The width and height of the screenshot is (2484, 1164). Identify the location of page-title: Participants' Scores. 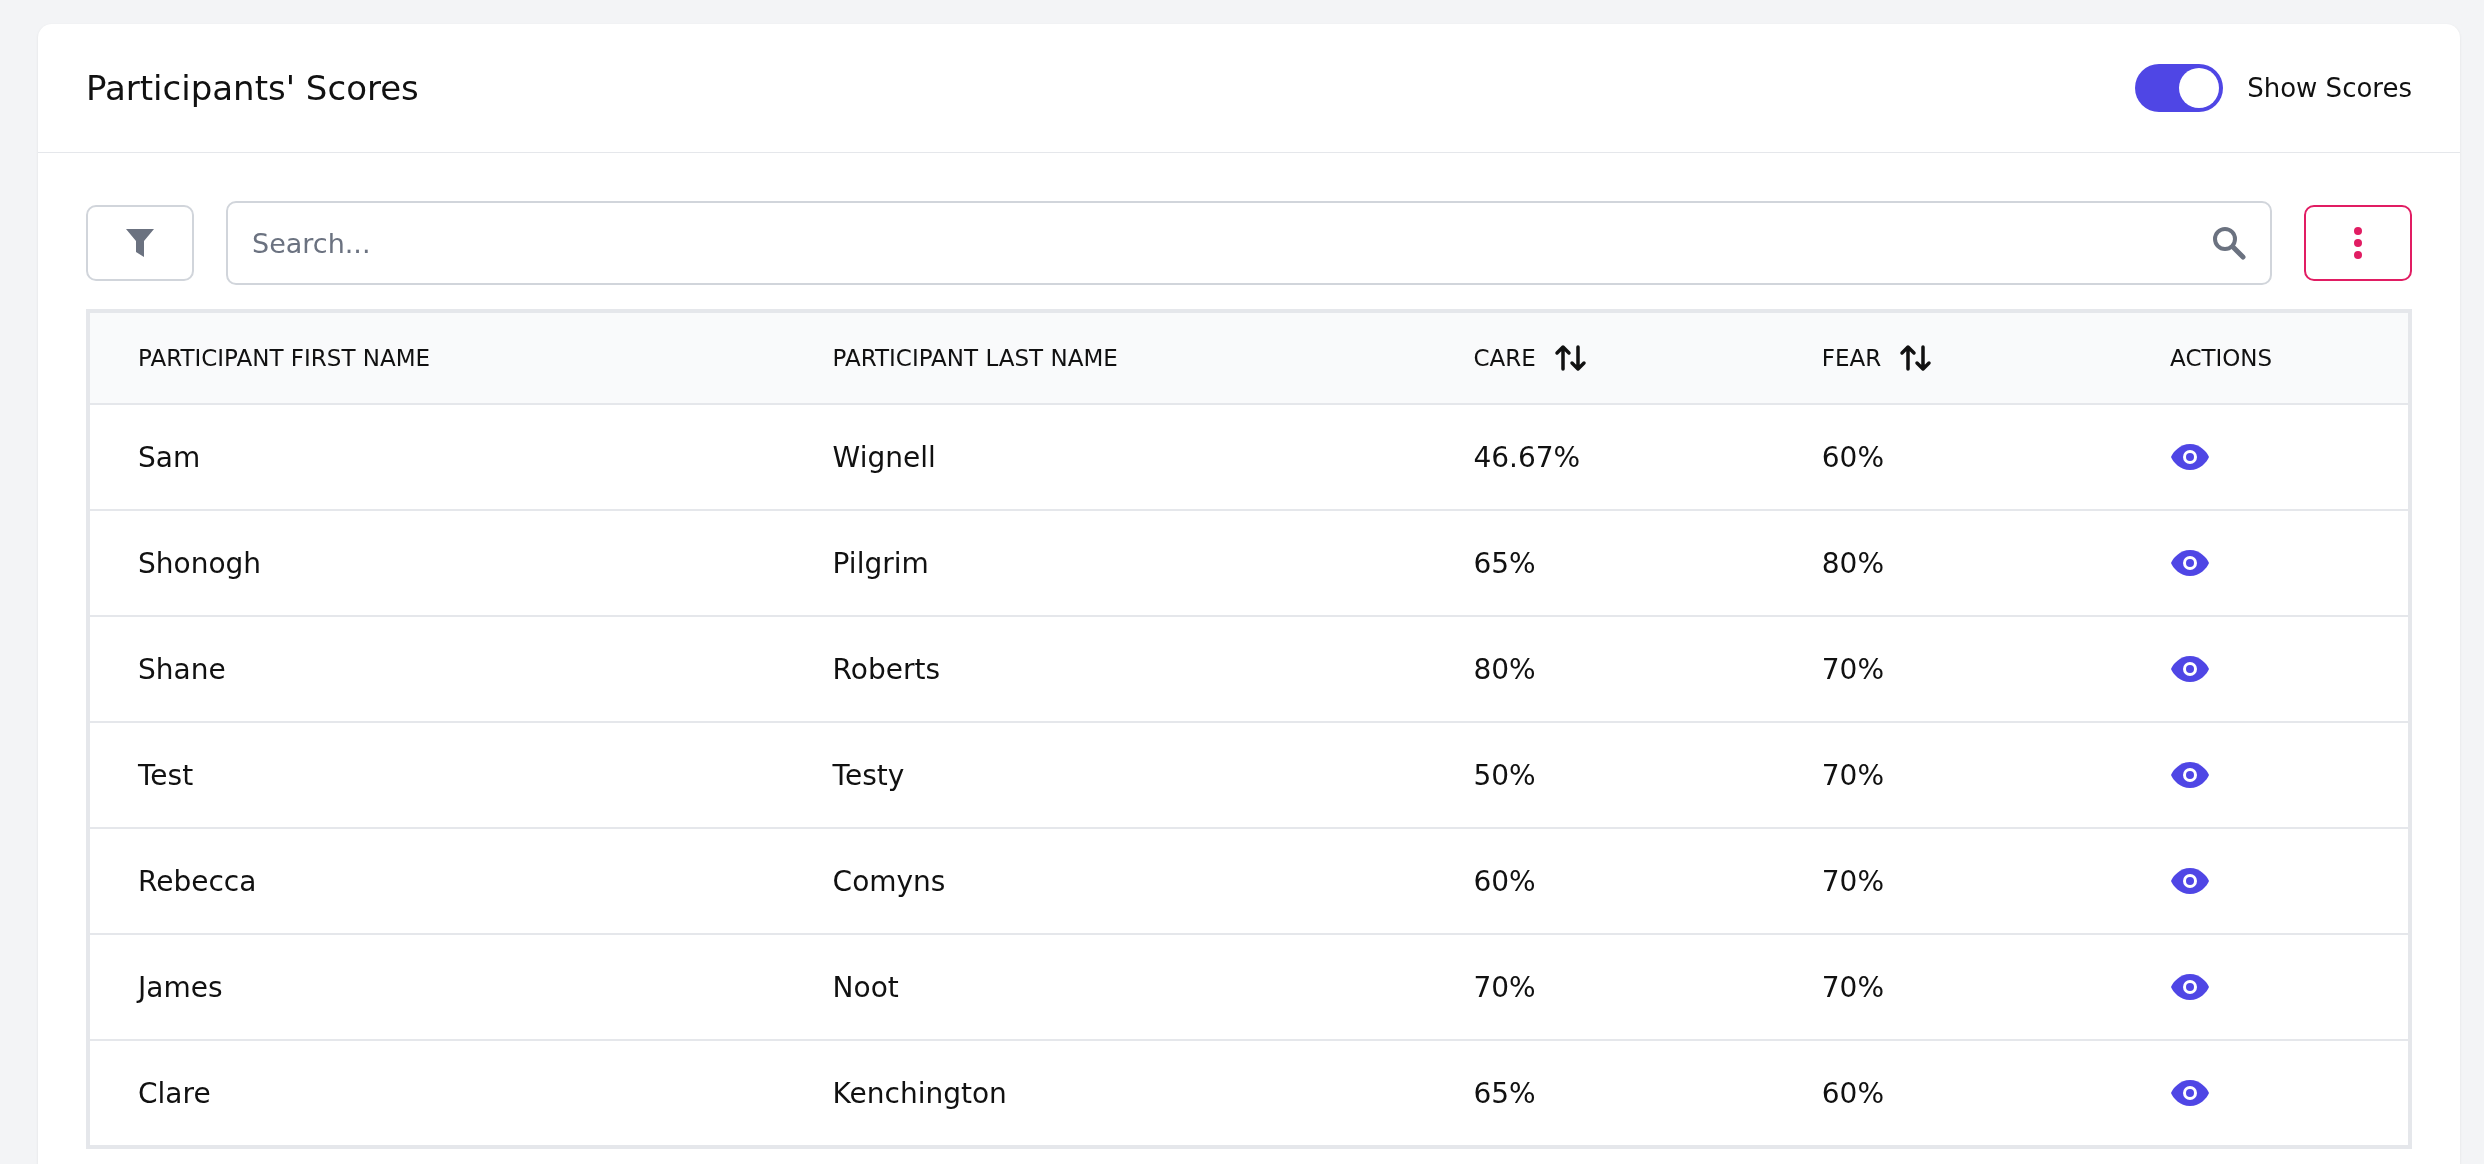
(252, 88).